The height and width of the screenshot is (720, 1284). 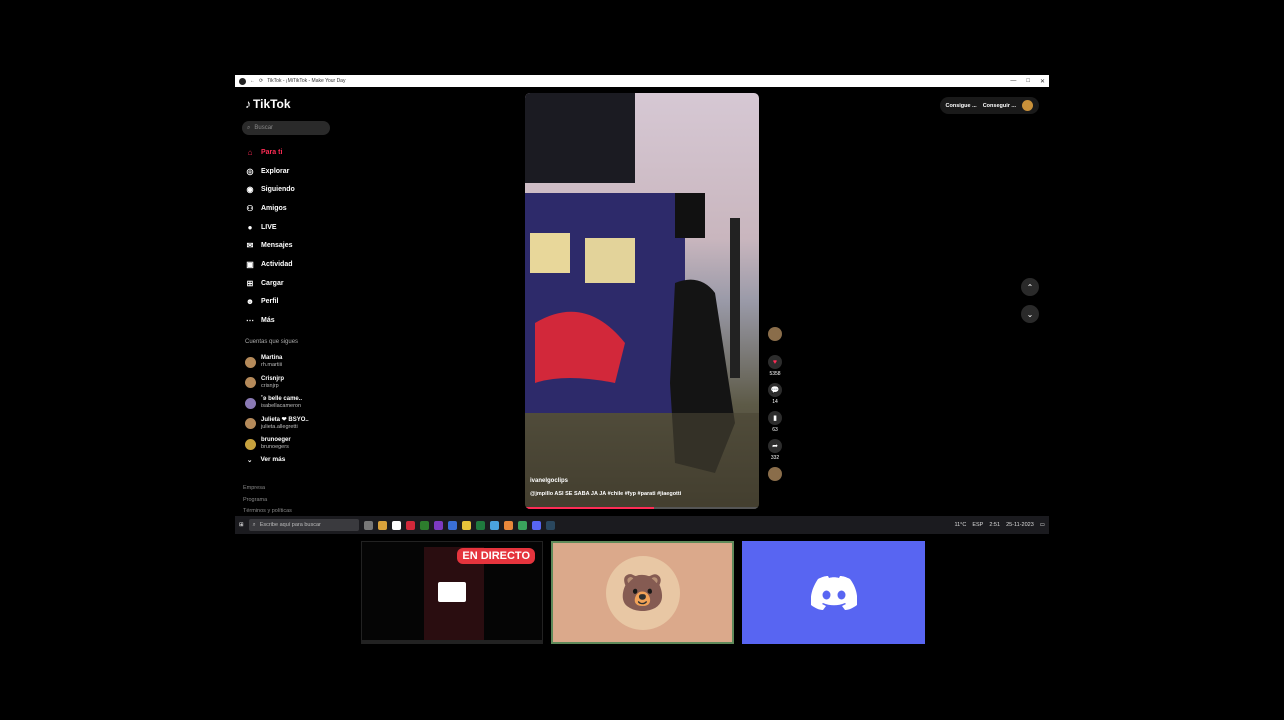 I want to click on heart-icon: ♥, so click(x=775, y=362).